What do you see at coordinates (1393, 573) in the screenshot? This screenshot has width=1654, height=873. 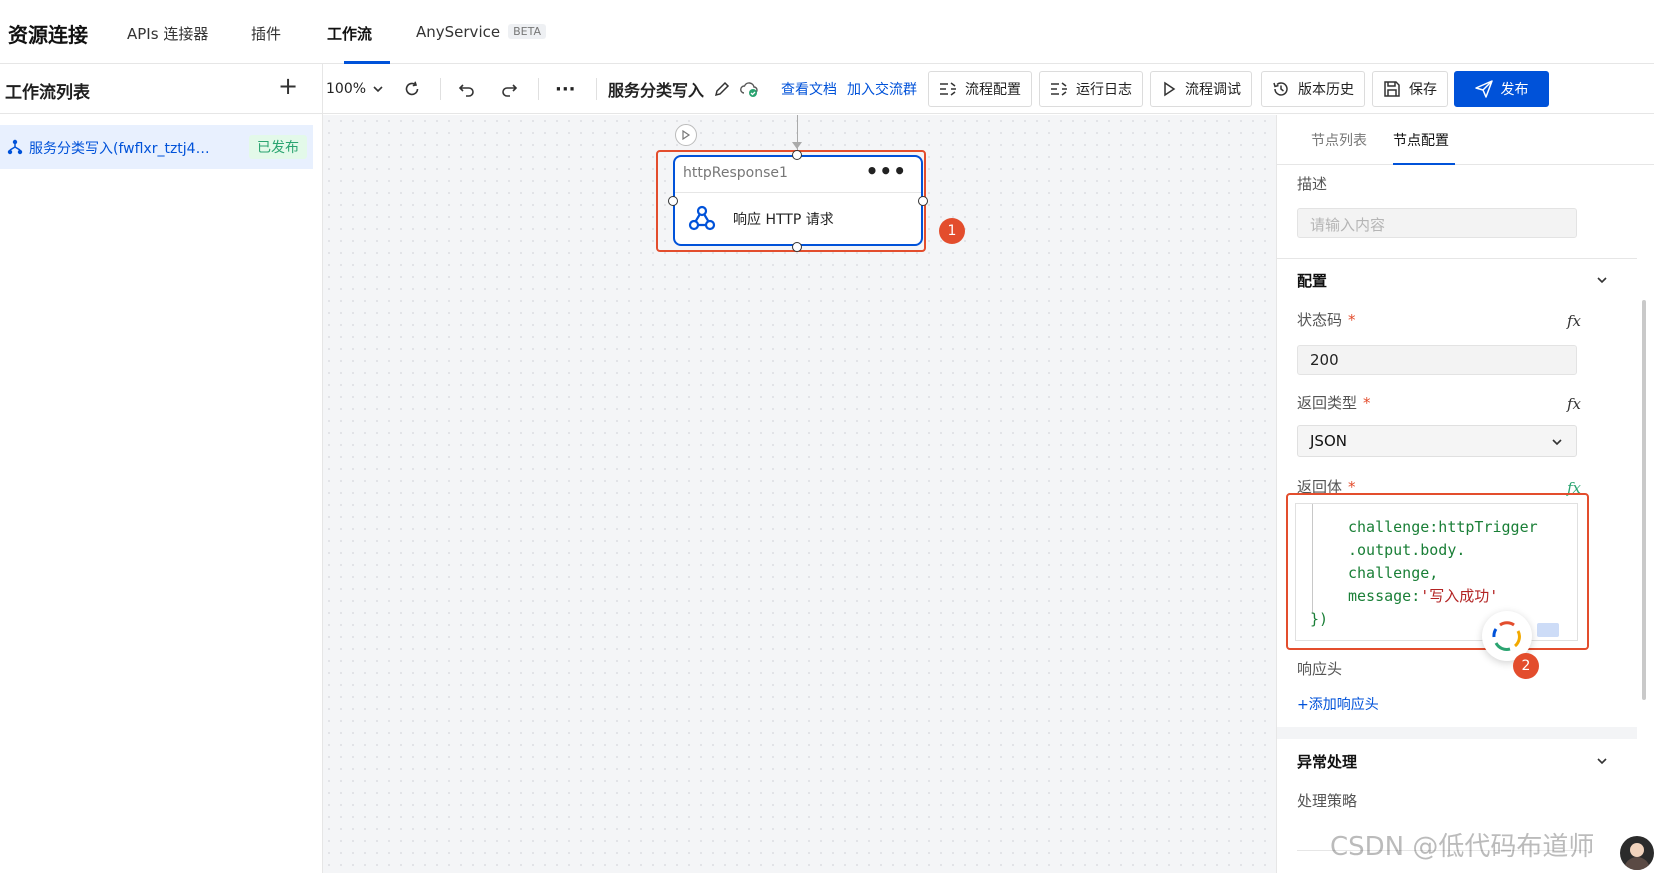 I see `code-line: challenge,` at bounding box center [1393, 573].